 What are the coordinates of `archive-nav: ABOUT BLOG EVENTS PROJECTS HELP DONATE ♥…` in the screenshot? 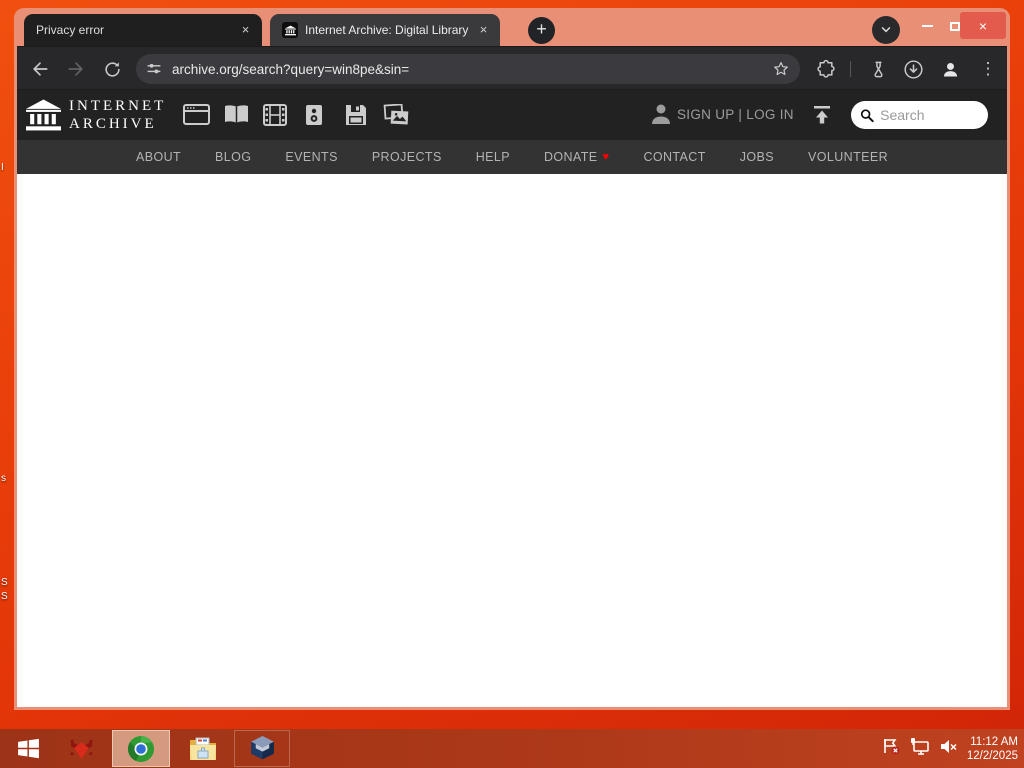 It's located at (512, 157).